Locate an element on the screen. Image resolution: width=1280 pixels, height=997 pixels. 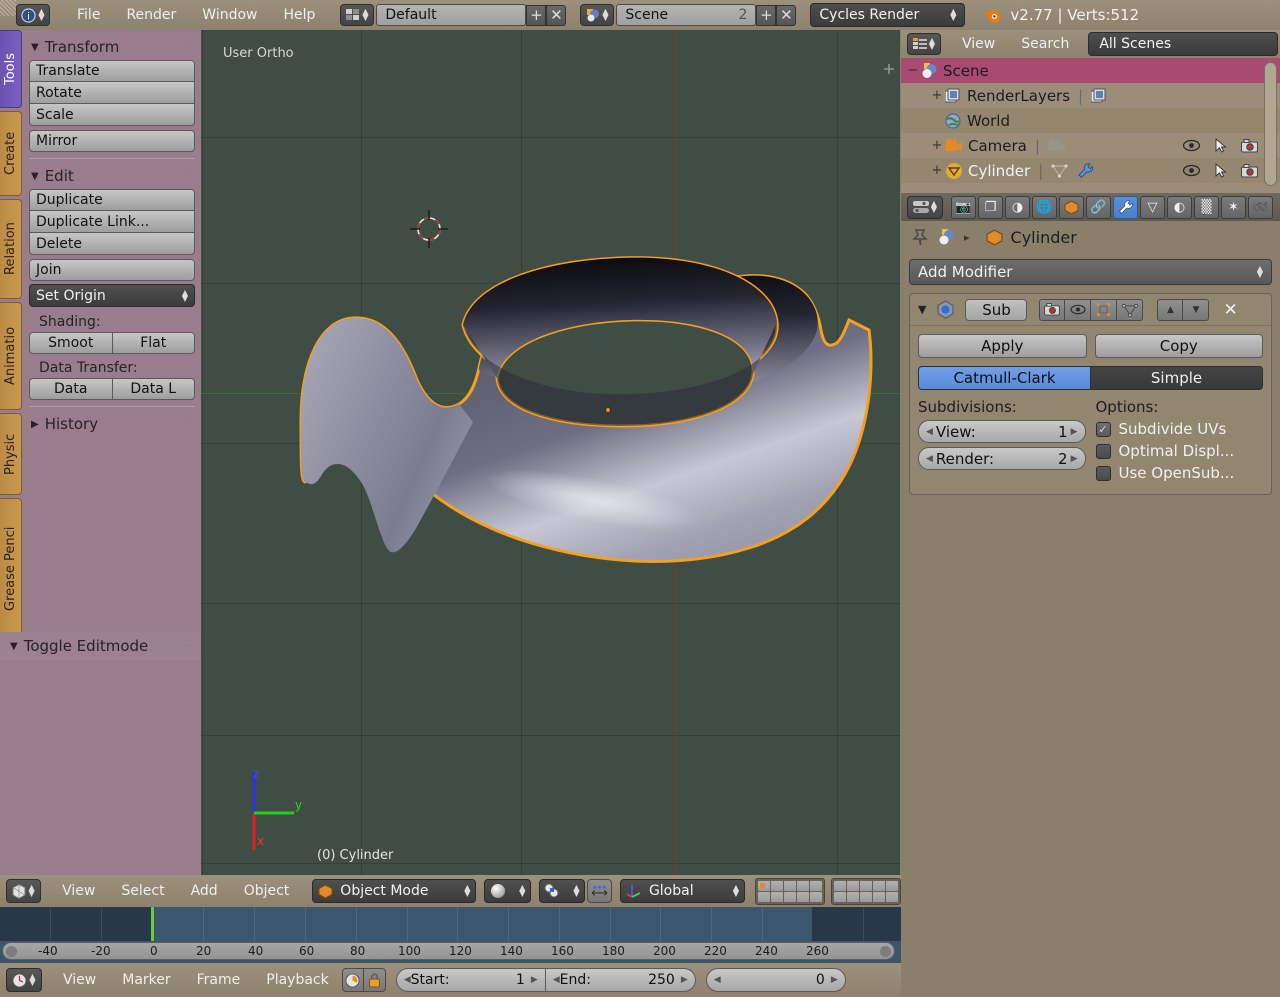
shade-flat-button: Flat is located at coordinates (153, 343).